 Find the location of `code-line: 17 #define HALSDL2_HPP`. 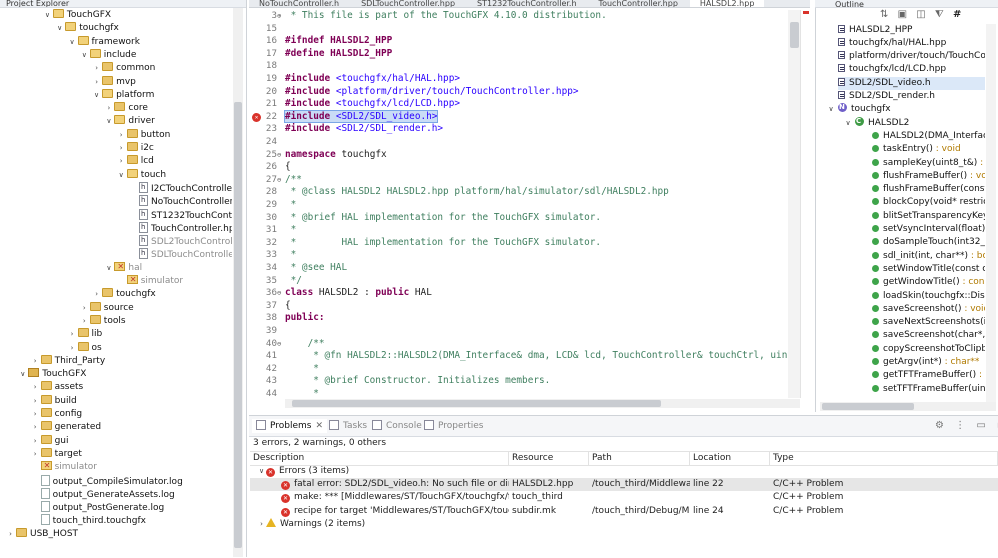

code-line: 17 #define HALSDL2_HPP is located at coordinates (516, 54).